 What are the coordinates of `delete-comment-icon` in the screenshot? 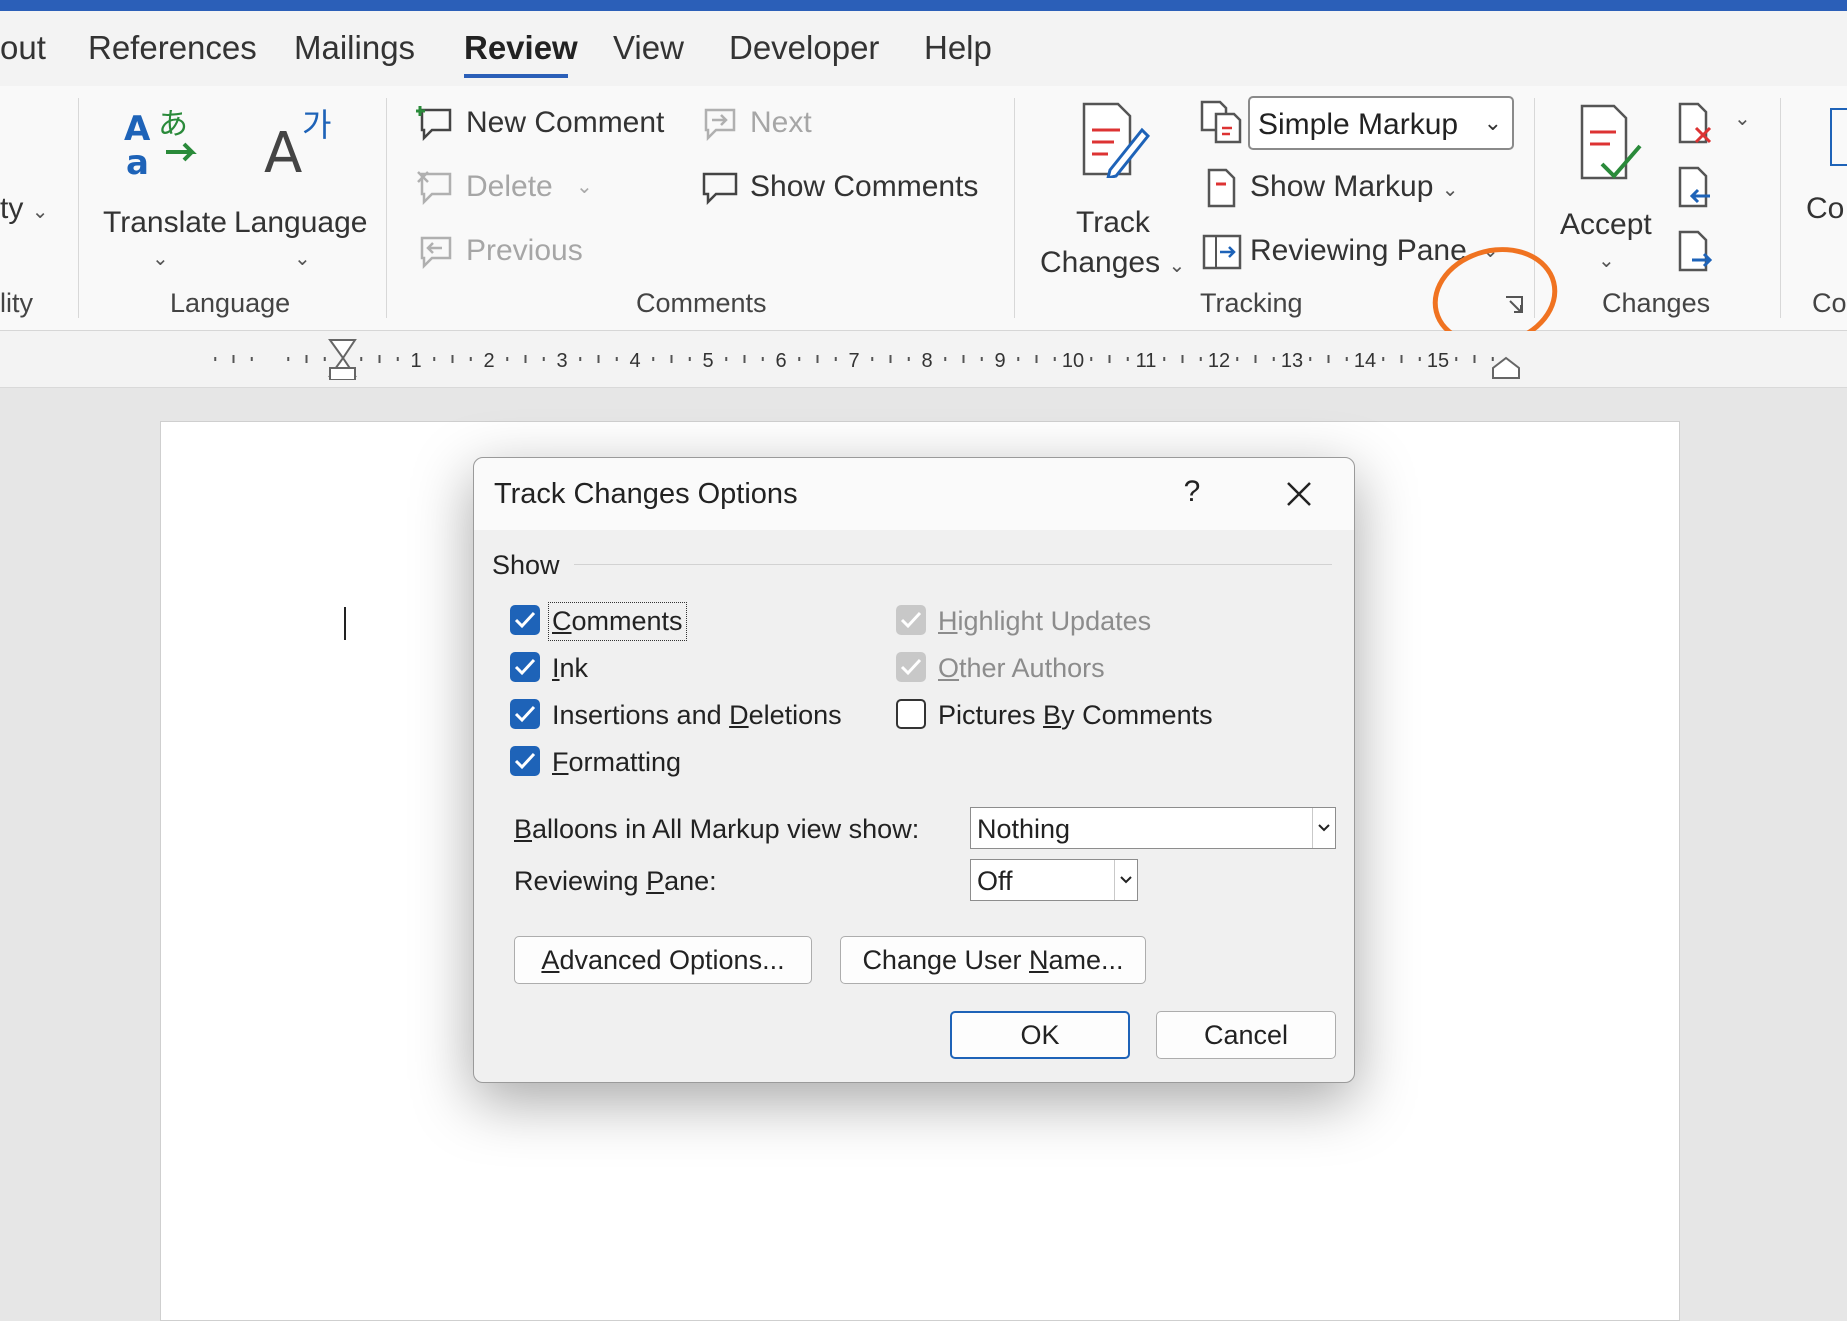 It's located at (434, 188).